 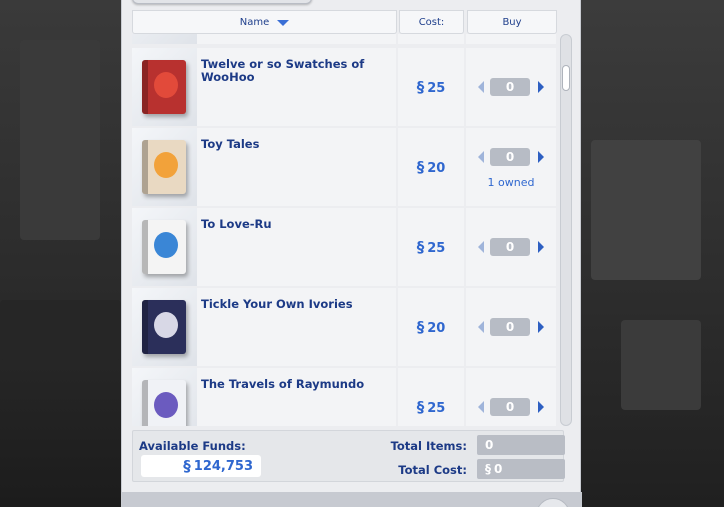 I want to click on scrollbar-thumb, so click(x=566, y=78).